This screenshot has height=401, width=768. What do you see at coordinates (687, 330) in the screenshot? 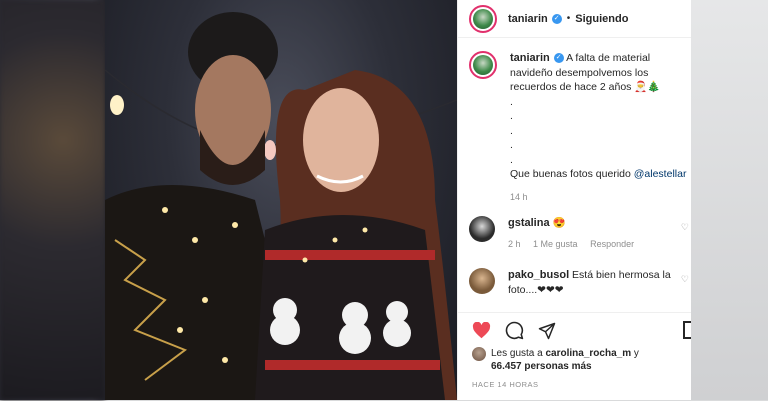
I see `bookmark-icon` at bounding box center [687, 330].